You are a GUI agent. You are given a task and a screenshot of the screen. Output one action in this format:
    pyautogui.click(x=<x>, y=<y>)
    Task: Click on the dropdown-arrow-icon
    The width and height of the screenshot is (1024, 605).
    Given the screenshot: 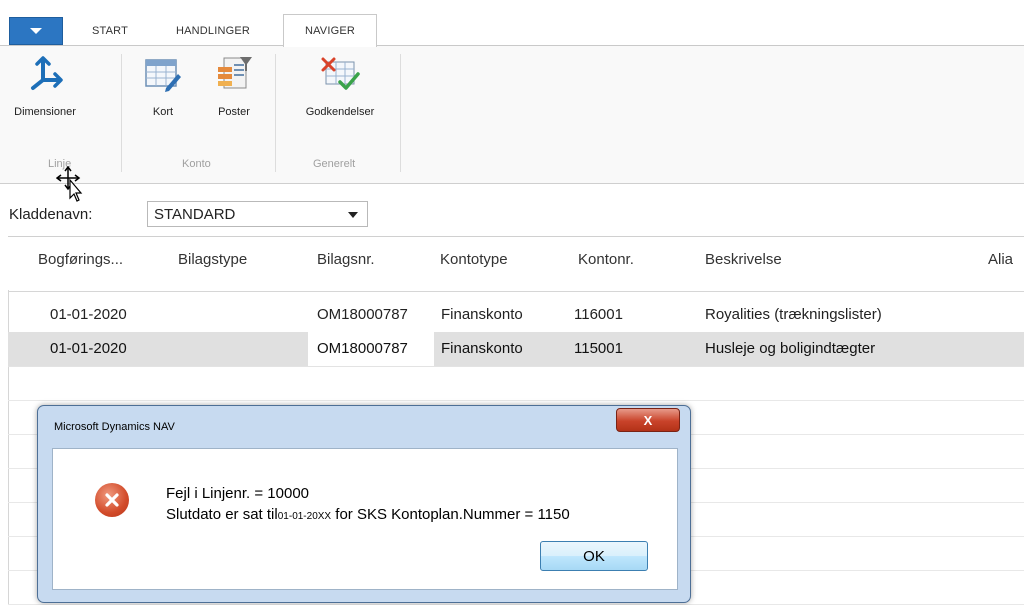 What is the action you would take?
    pyautogui.click(x=353, y=215)
    